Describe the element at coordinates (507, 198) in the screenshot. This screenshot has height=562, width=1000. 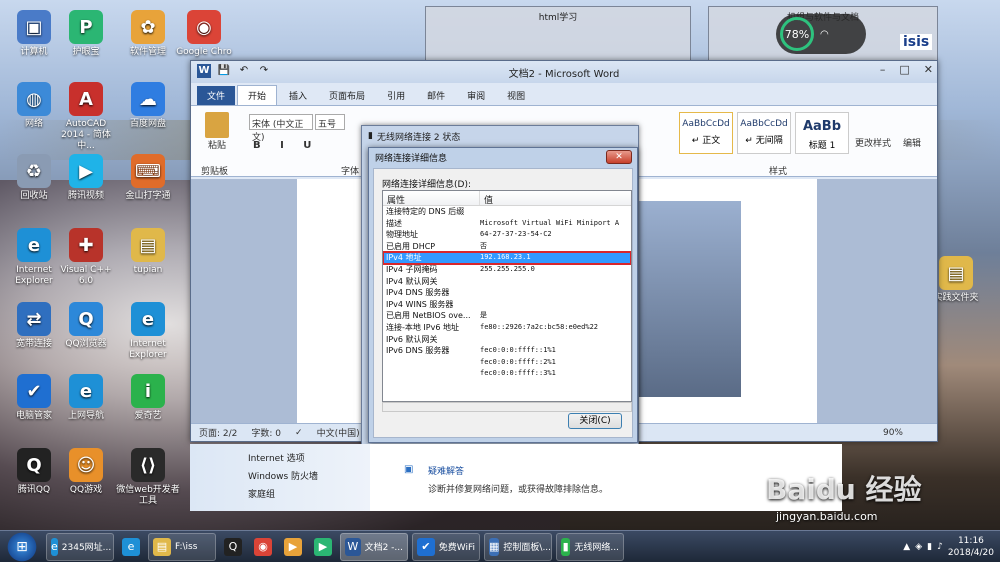
I see `details-list-header: 属性 值` at that location.